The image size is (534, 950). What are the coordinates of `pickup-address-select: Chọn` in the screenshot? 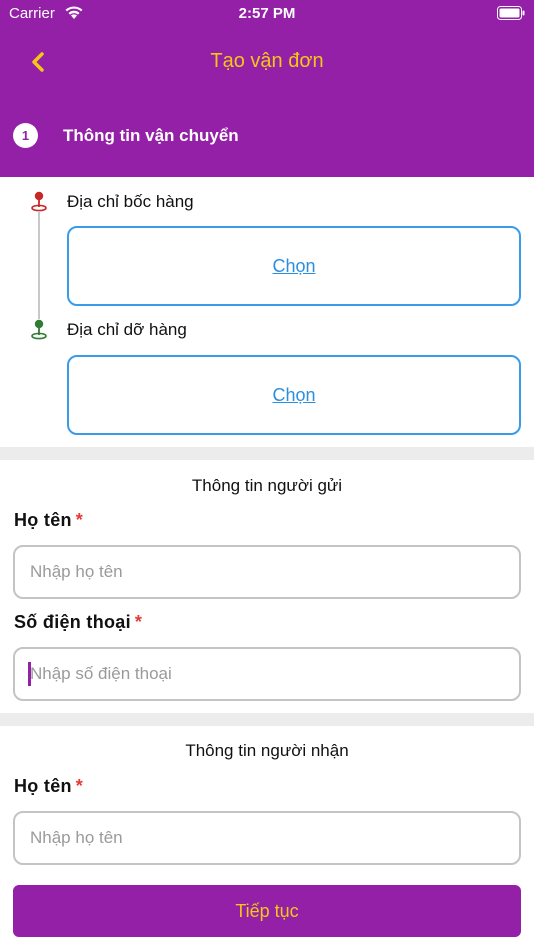 It's located at (294, 266).